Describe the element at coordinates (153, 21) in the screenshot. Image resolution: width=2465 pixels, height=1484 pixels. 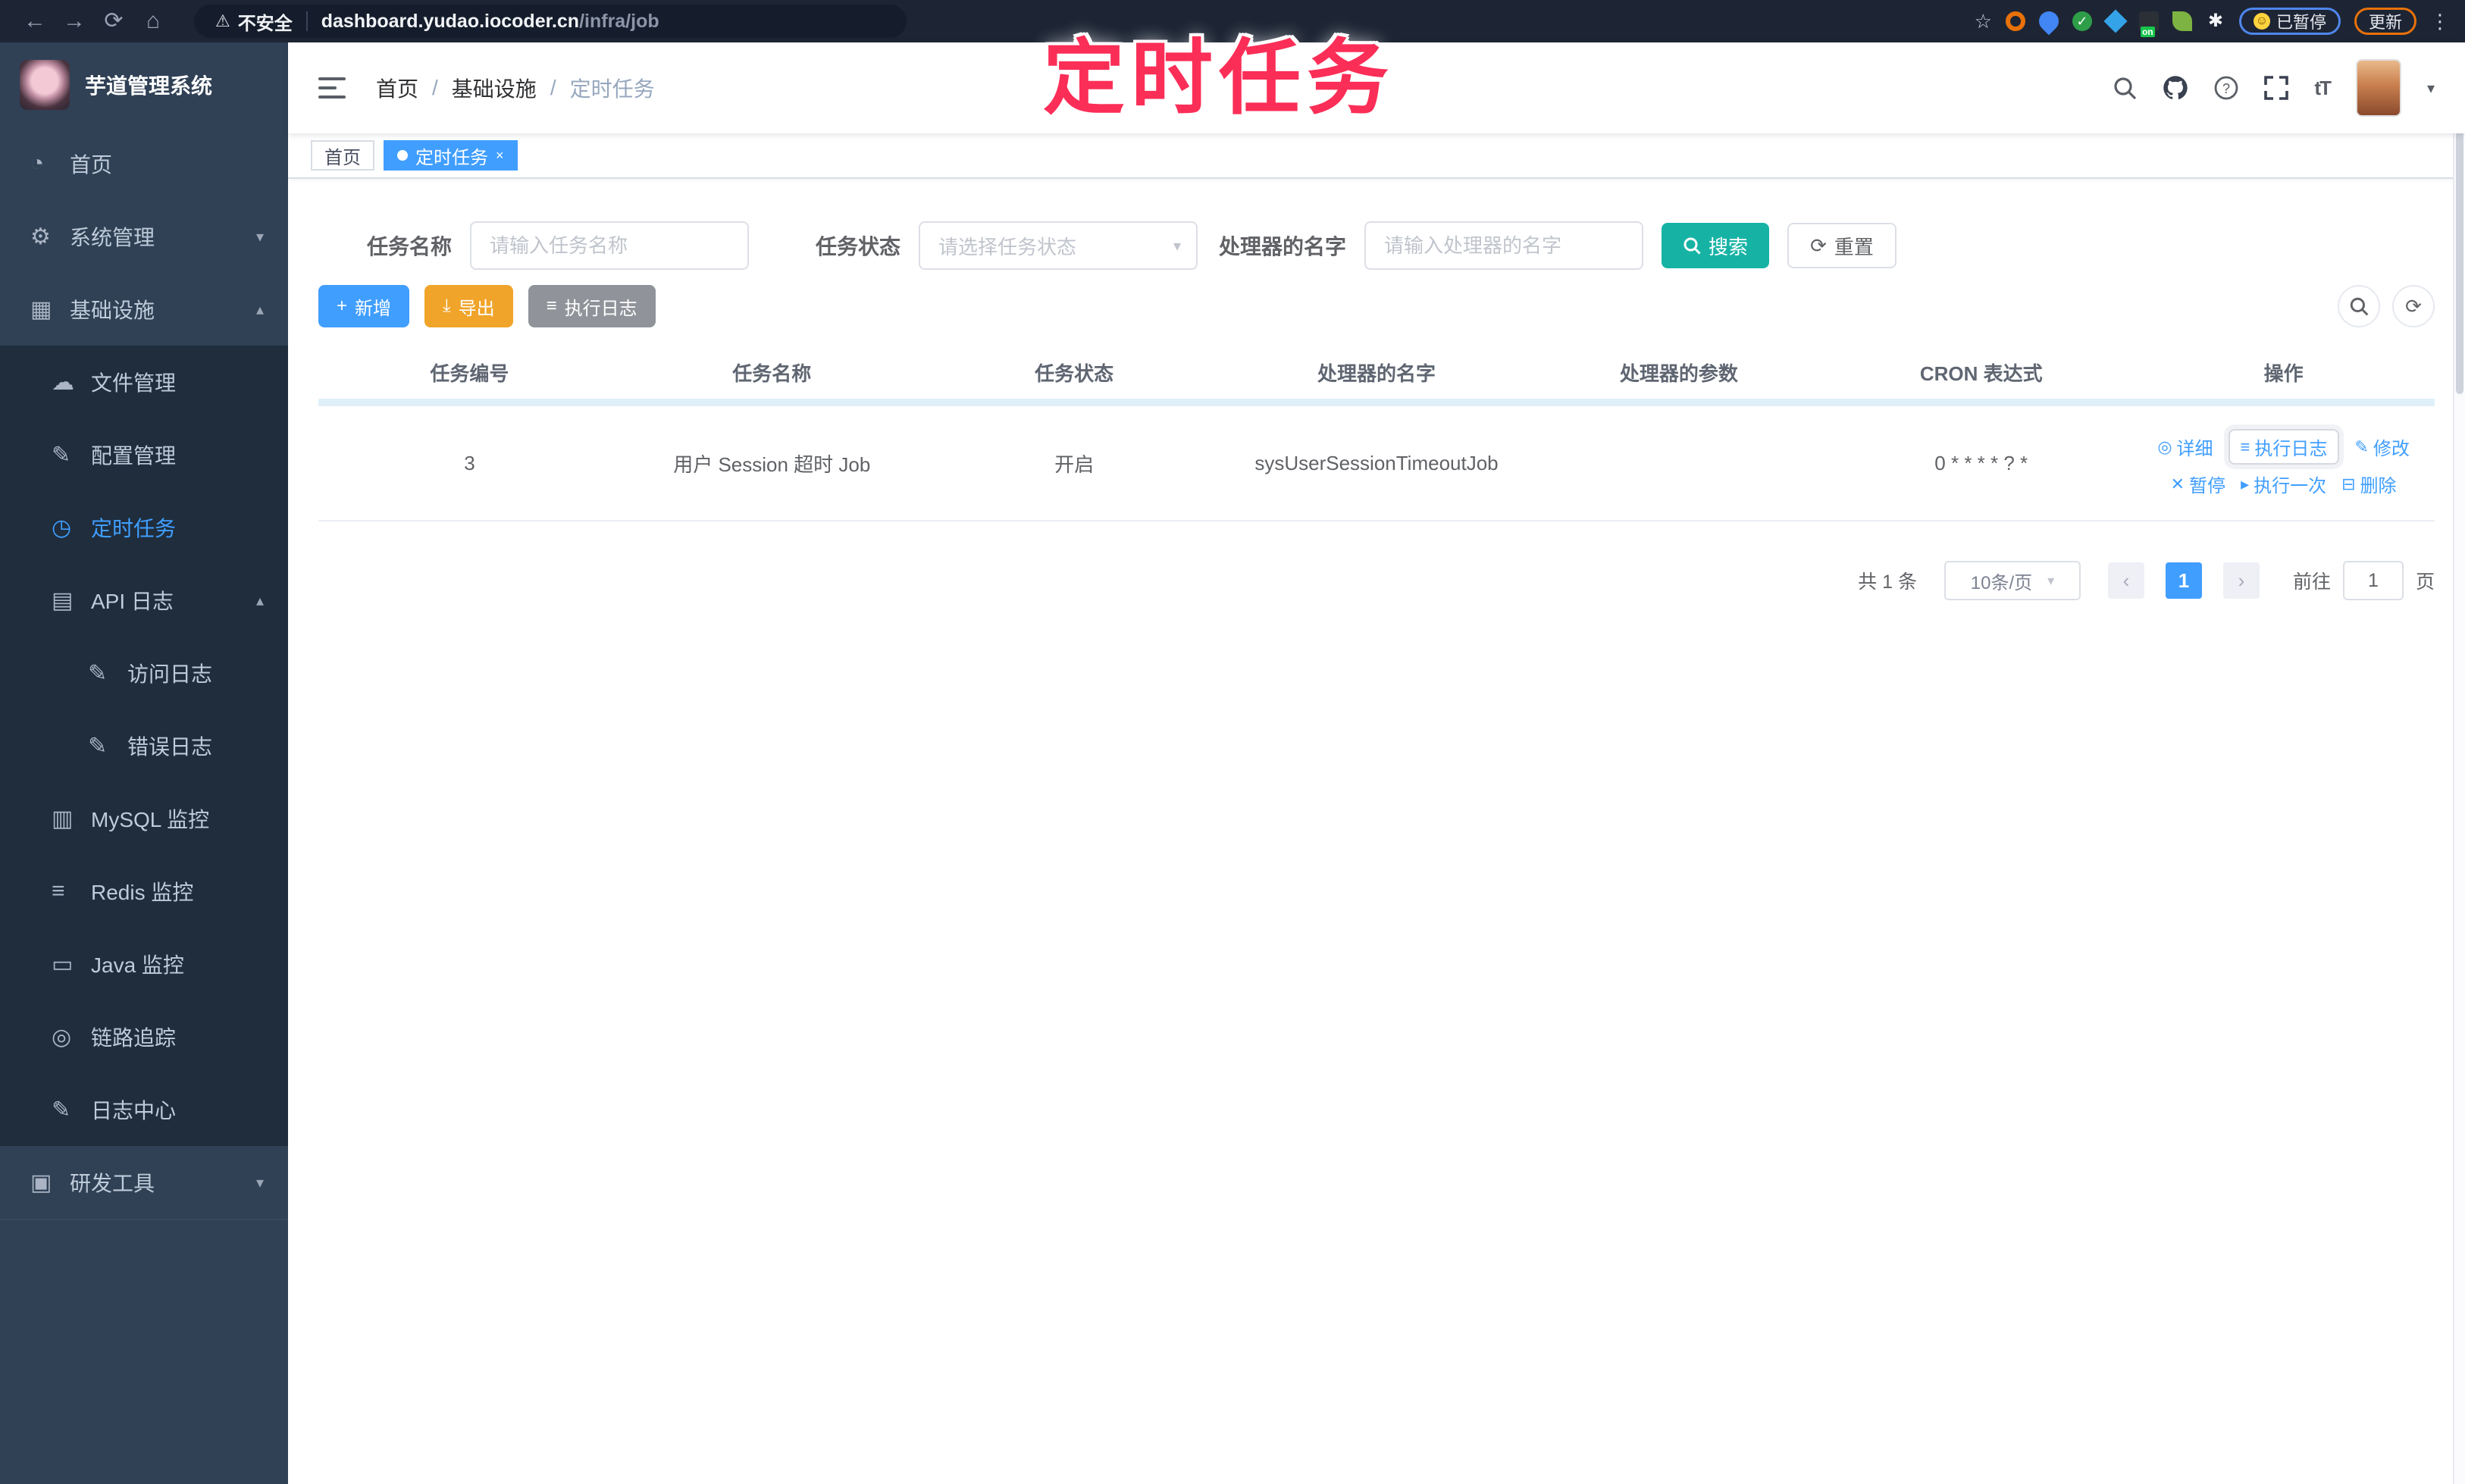
I see `browser-home-icon: ⌂` at that location.